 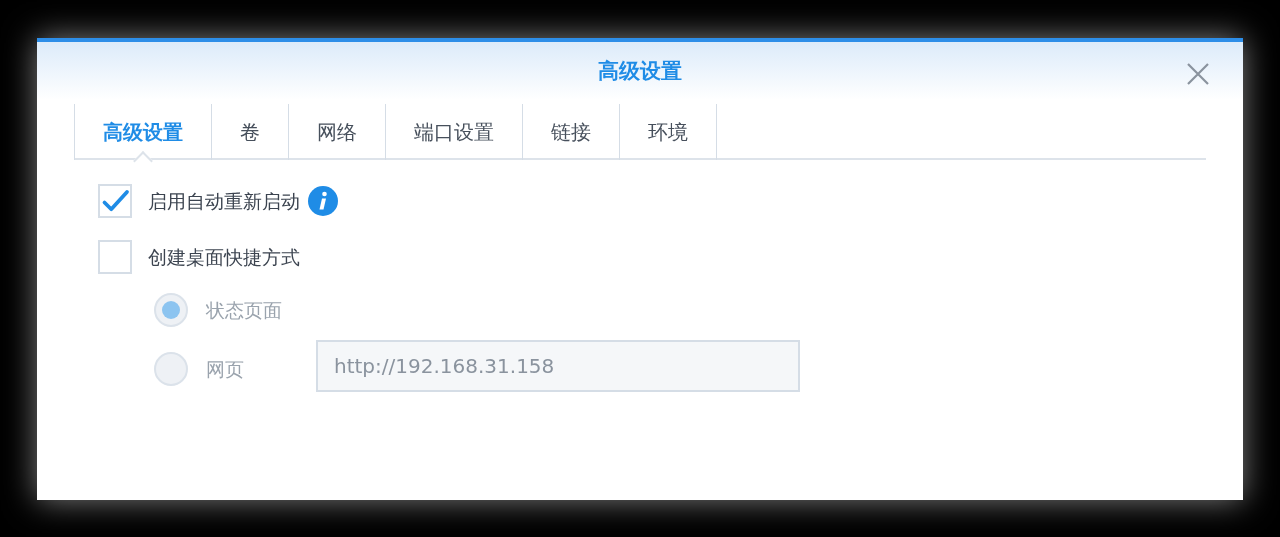 What do you see at coordinates (323, 201) in the screenshot?
I see `info-icon` at bounding box center [323, 201].